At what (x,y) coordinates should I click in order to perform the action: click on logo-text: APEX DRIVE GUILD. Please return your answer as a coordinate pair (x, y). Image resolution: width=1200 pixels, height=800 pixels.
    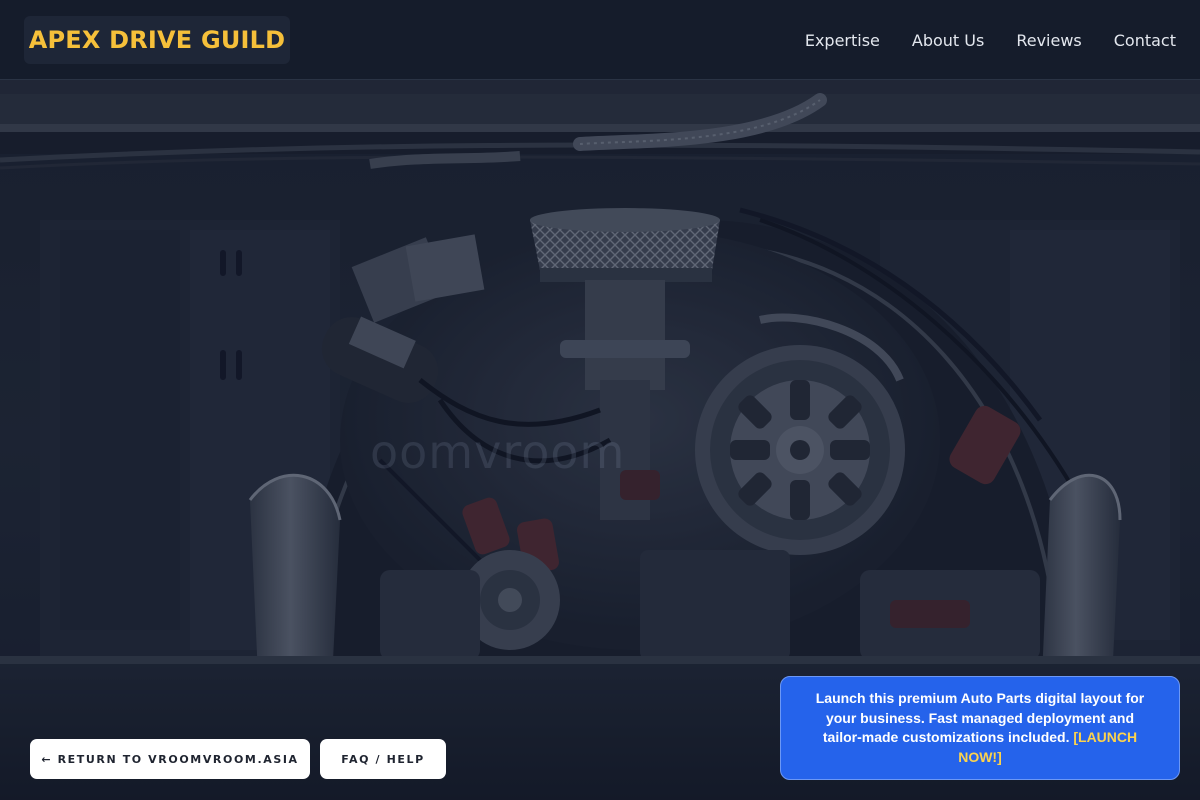
    Looking at the image, I should click on (157, 40).